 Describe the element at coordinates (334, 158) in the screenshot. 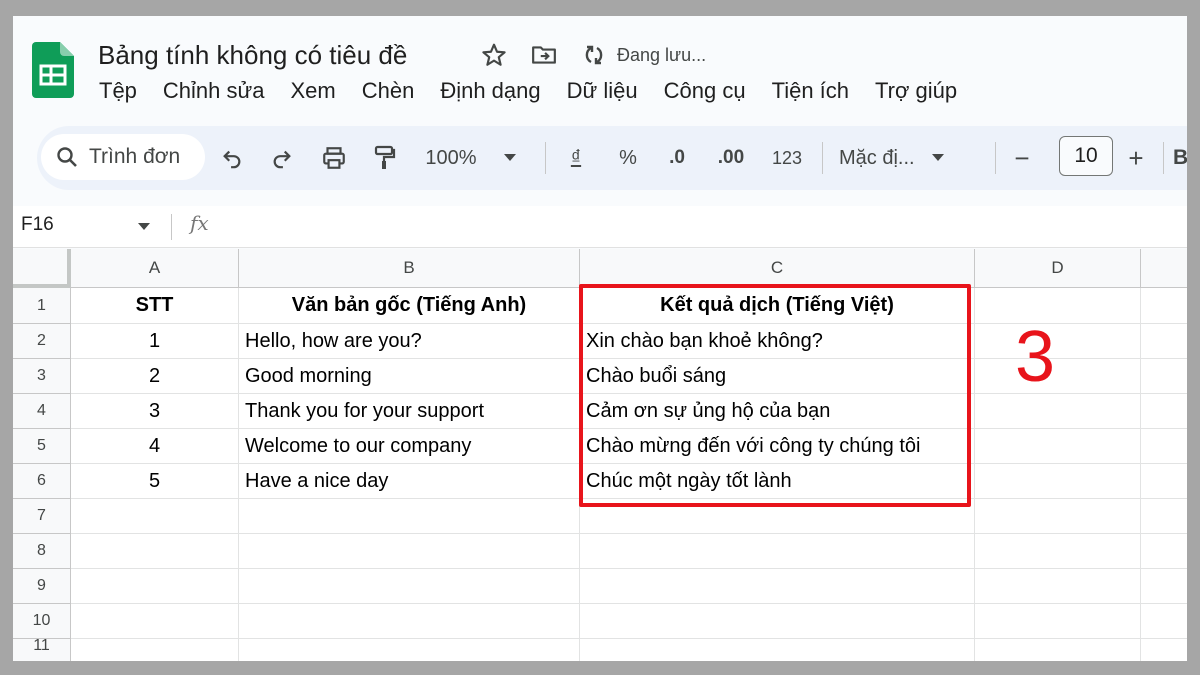

I see `print-icon` at that location.